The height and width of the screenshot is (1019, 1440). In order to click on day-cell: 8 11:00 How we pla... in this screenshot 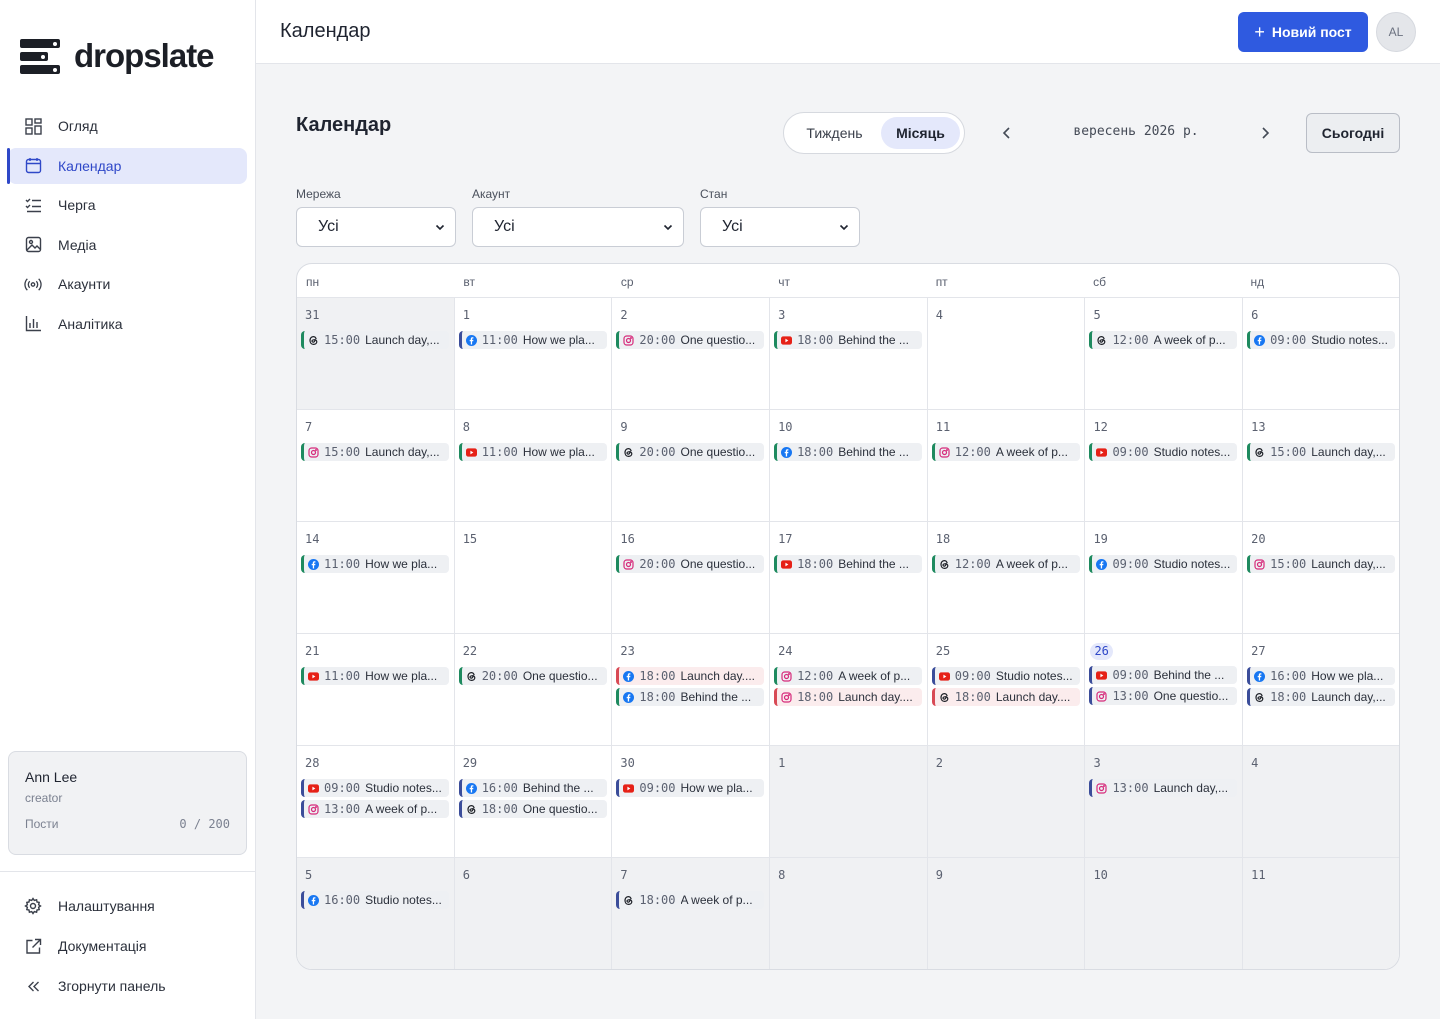, I will do `click(533, 465)`.